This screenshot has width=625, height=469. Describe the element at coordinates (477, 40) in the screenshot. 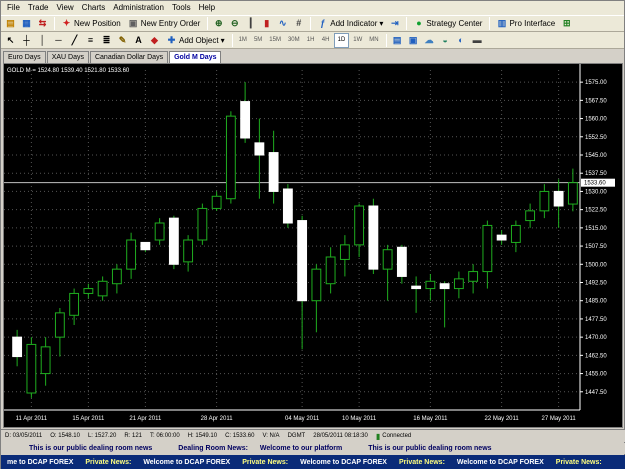

I see `window-icon: ▬` at that location.